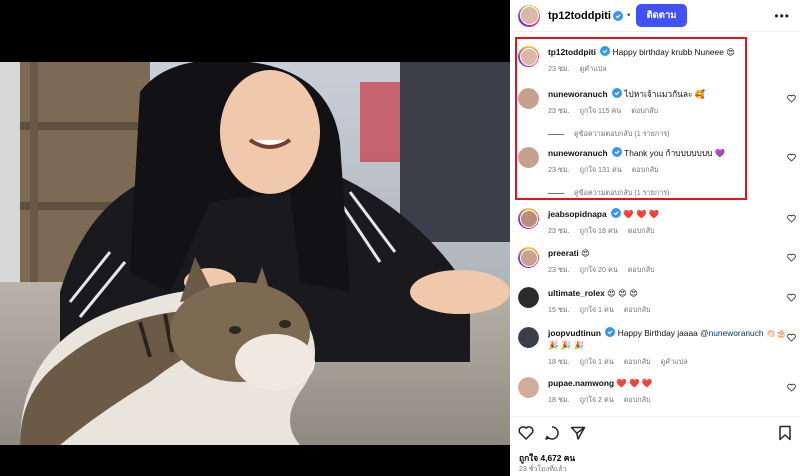 Image resolution: width=800 pixels, height=476 pixels. I want to click on comment-meta: 18 ชม. ถูกใจ 2 คน ตอบกลับ, so click(674, 400).